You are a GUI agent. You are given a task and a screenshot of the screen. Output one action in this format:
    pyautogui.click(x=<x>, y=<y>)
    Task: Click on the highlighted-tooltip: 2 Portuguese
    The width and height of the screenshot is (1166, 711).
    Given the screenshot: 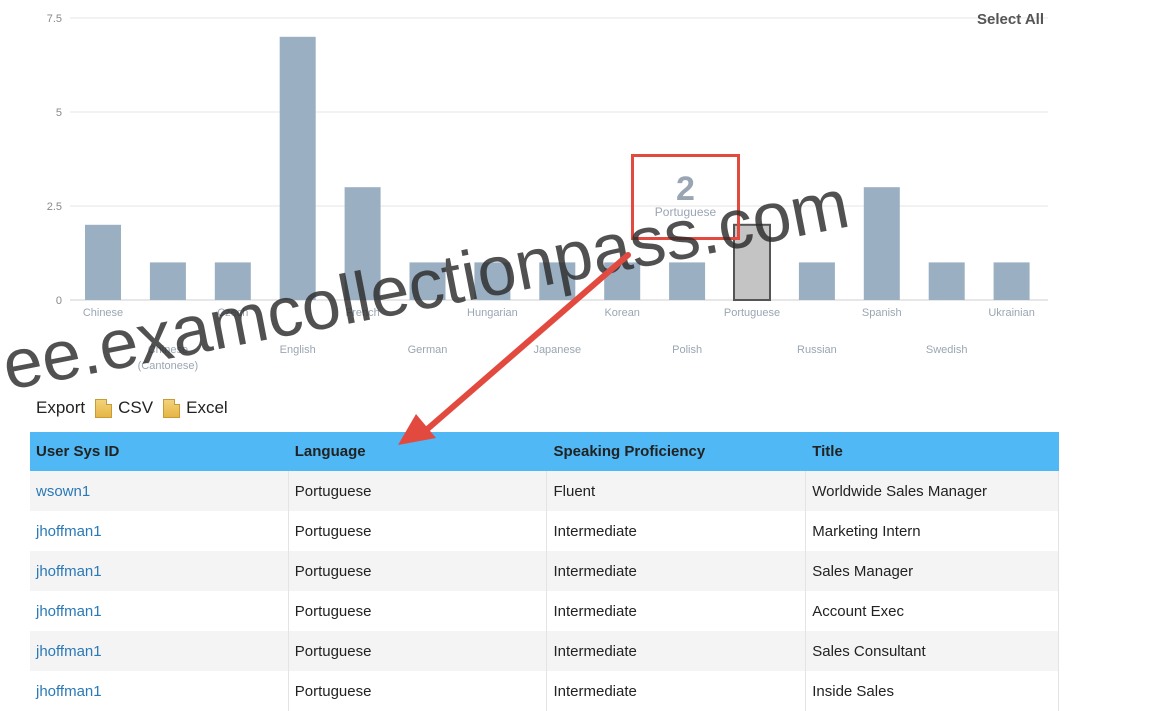 What is the action you would take?
    pyautogui.click(x=685, y=197)
    